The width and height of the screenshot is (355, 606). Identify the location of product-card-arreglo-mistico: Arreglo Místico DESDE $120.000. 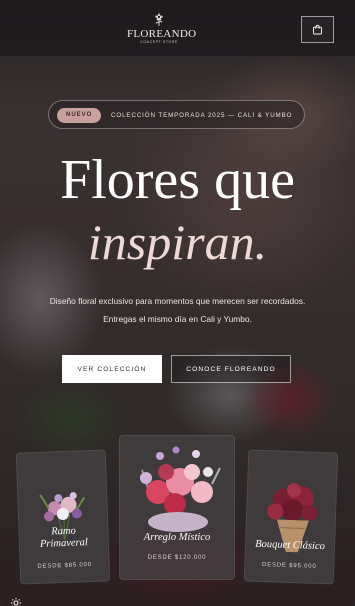
(177, 507).